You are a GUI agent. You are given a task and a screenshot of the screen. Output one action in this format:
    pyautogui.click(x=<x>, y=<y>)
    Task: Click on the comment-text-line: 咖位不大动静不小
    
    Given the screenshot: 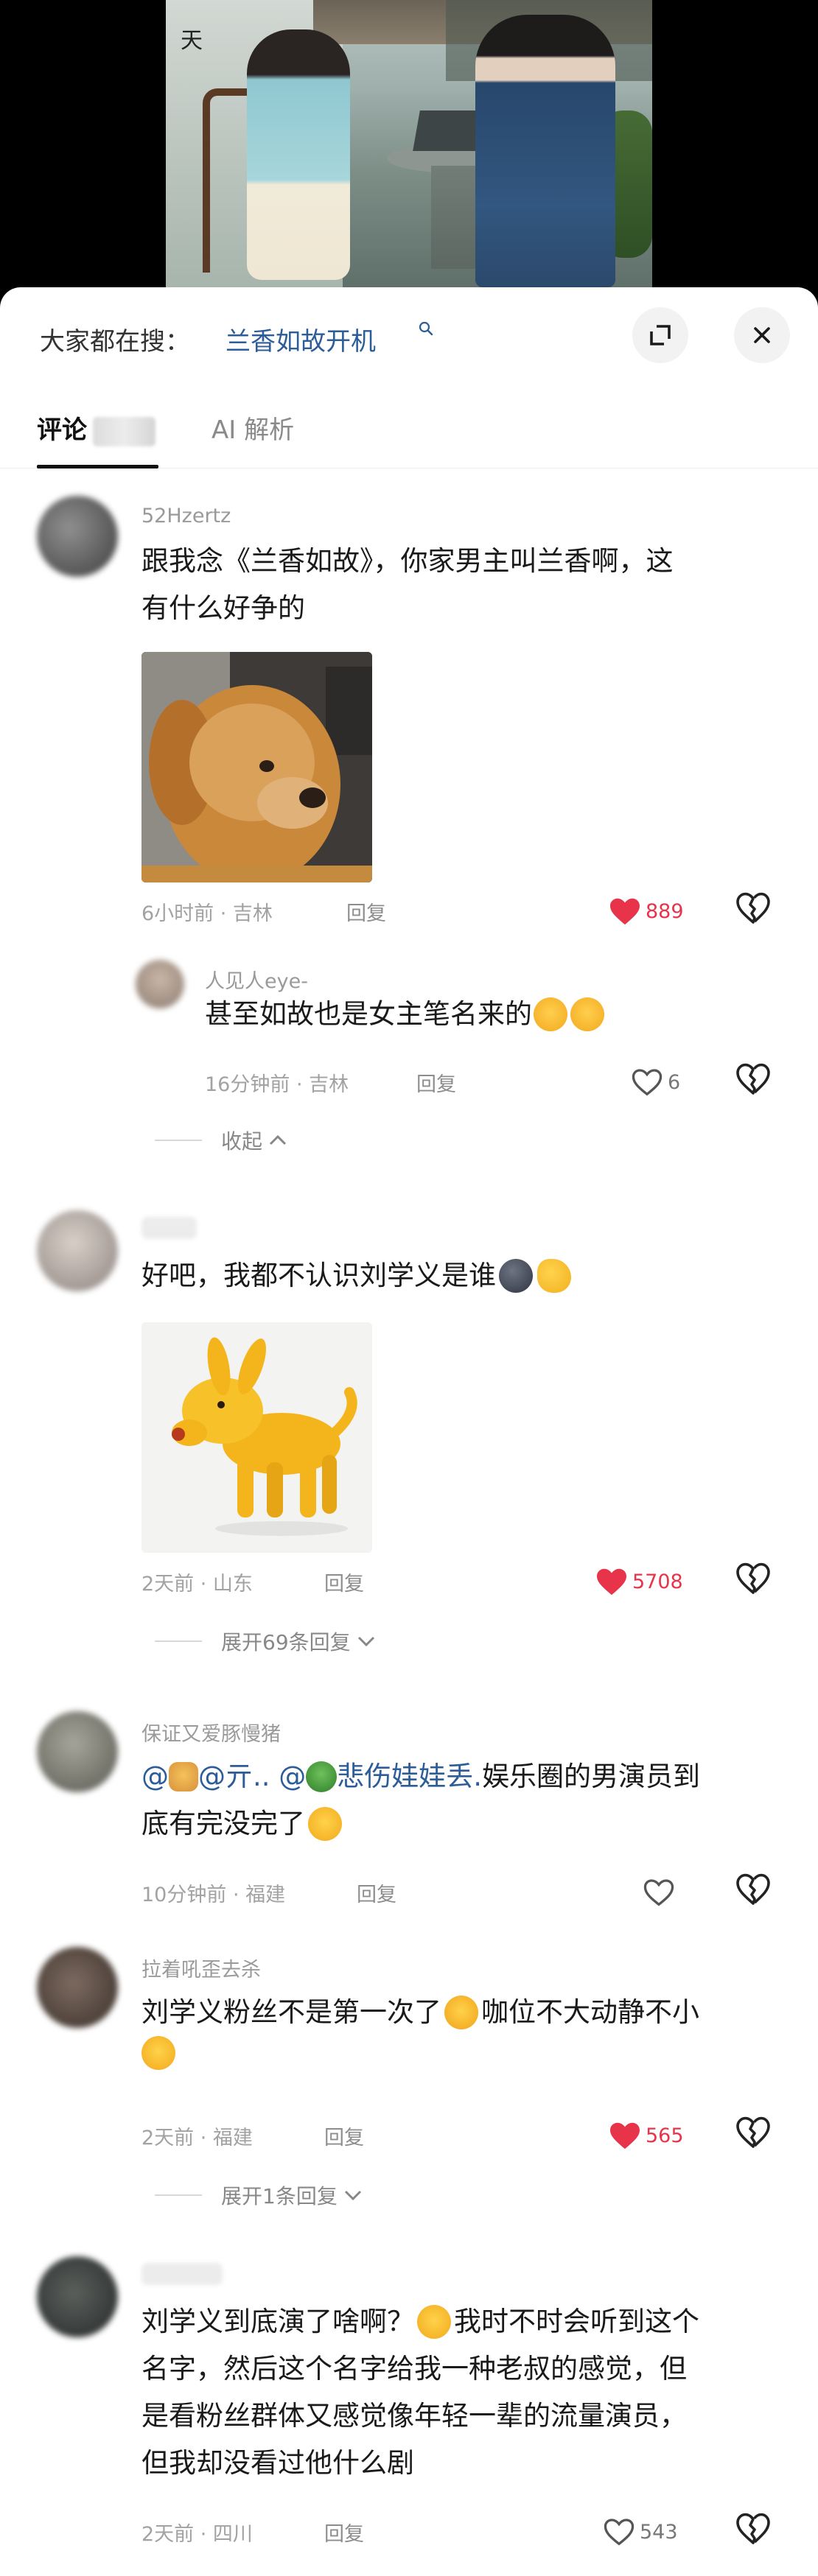 What is the action you would take?
    pyautogui.click(x=590, y=2012)
    